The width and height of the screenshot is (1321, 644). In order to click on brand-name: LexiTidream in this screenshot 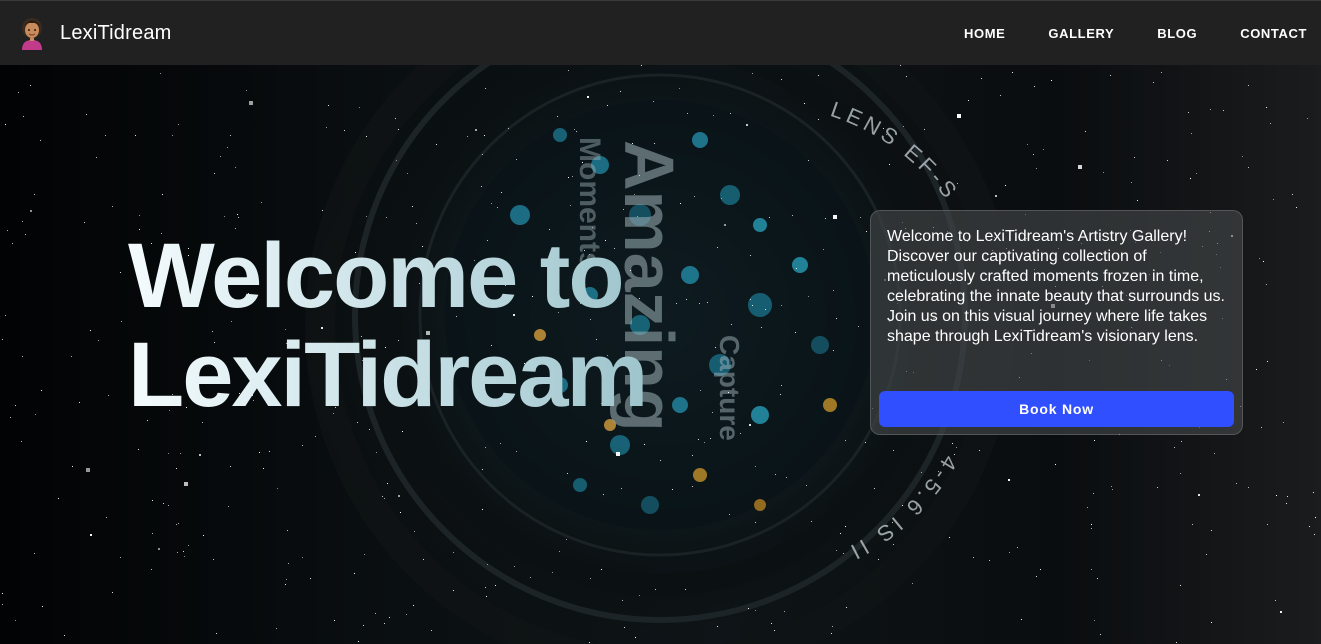, I will do `click(116, 32)`.